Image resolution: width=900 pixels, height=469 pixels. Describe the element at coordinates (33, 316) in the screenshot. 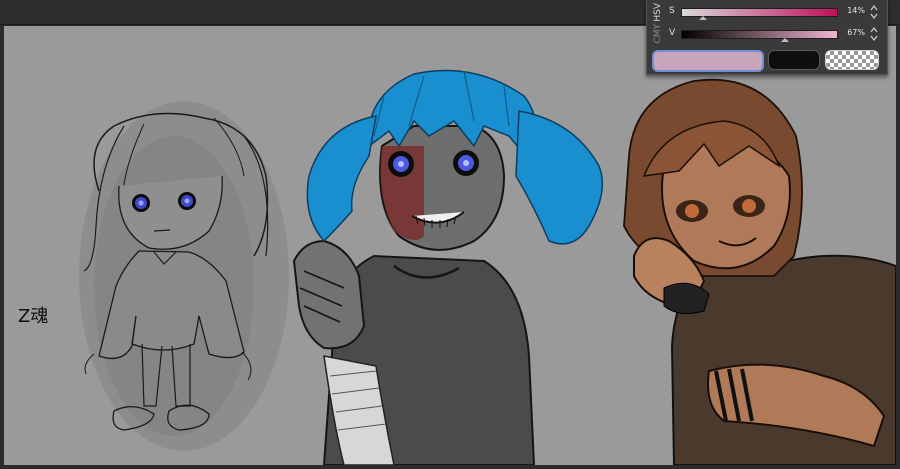

I see `signature-text: Z魂` at that location.